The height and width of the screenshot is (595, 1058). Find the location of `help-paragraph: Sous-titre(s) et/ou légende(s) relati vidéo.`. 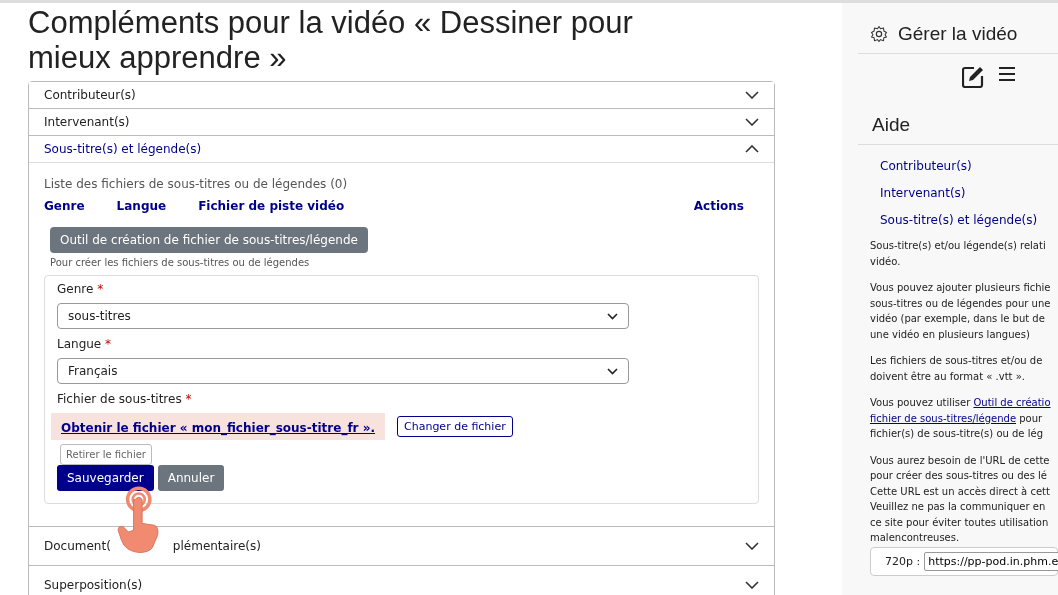

help-paragraph: Sous-titre(s) et/ou légende(s) relati vidéo. is located at coordinates (958, 254).